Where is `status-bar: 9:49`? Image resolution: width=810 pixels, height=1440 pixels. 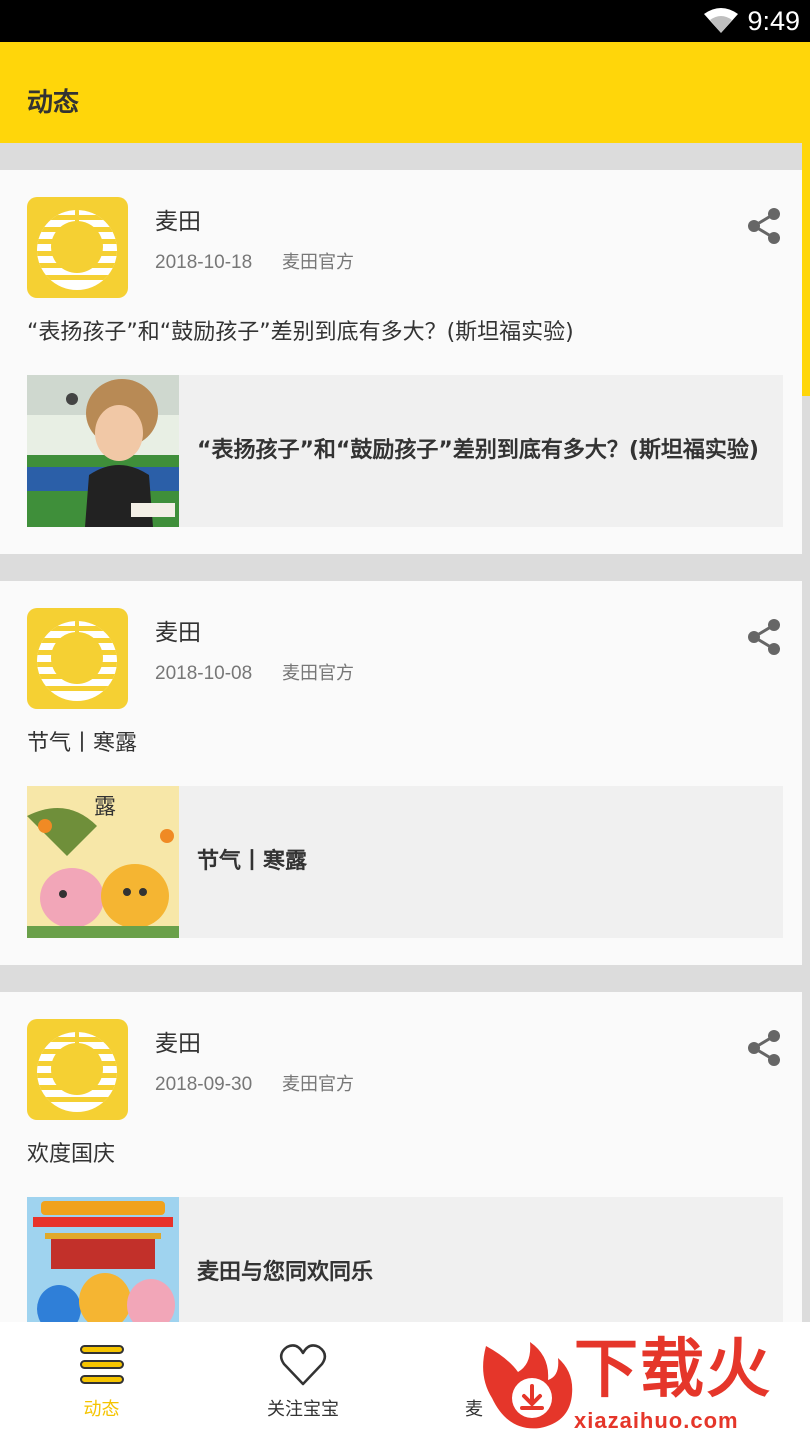
status-bar: 9:49 is located at coordinates (405, 21).